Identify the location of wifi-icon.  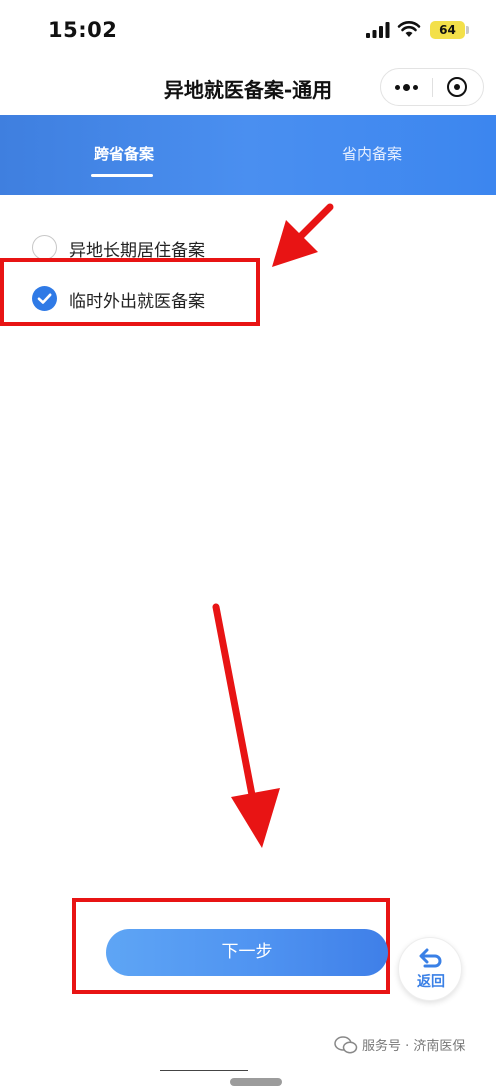
(409, 29).